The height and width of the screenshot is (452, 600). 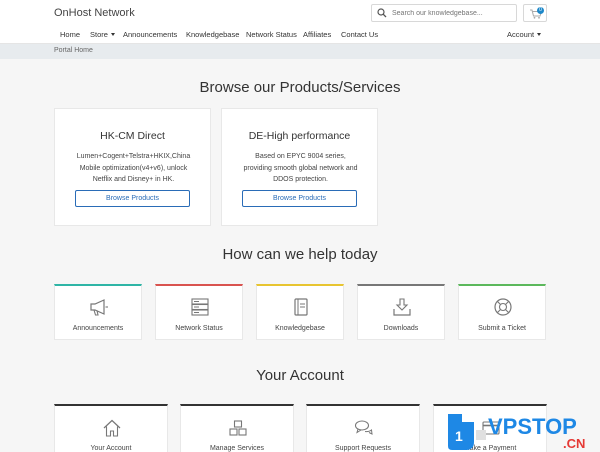 I want to click on nav-announcements: Announcements, so click(x=150, y=34).